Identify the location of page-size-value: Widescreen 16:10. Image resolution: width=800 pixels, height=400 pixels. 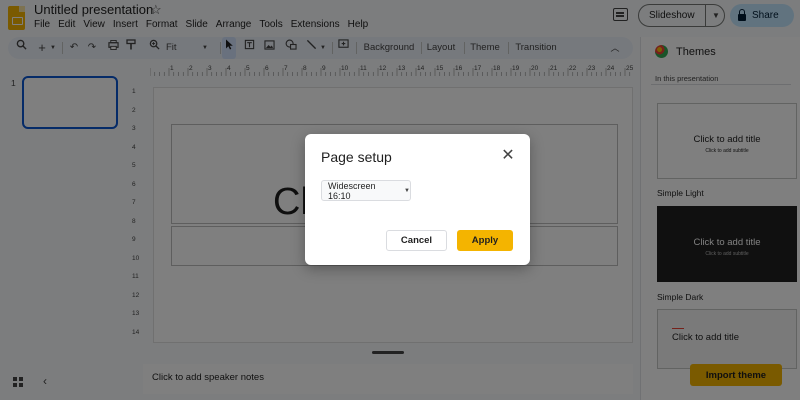
(352, 190).